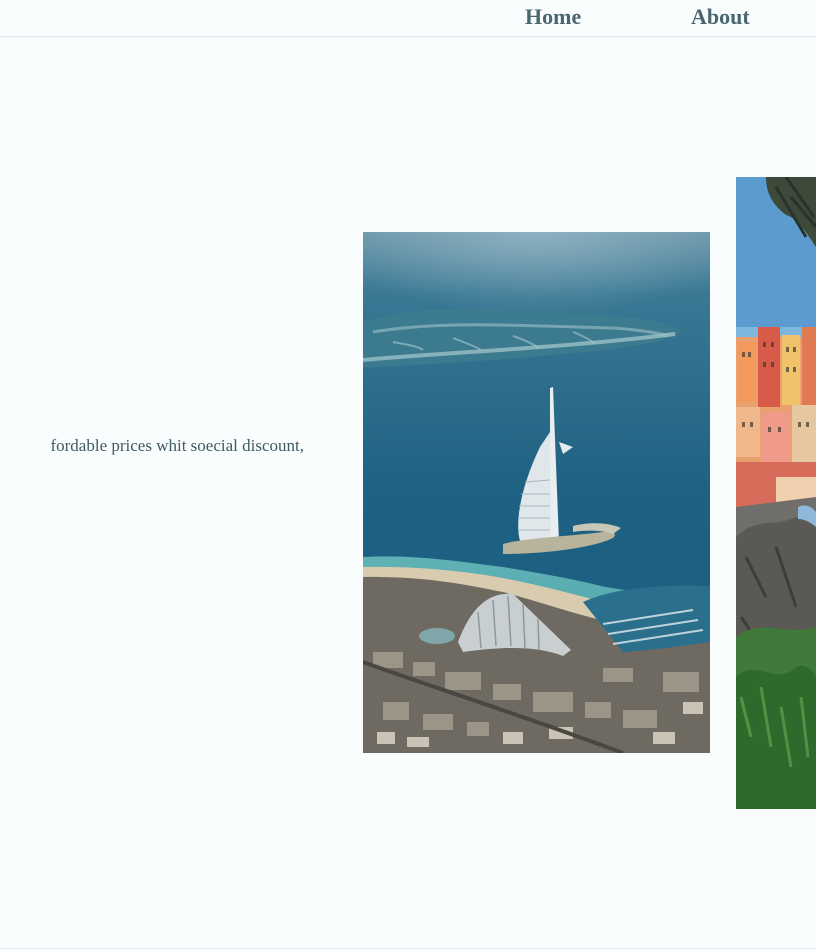  I want to click on hero-description: fordable prices whit soecial discount,, so click(160, 448).